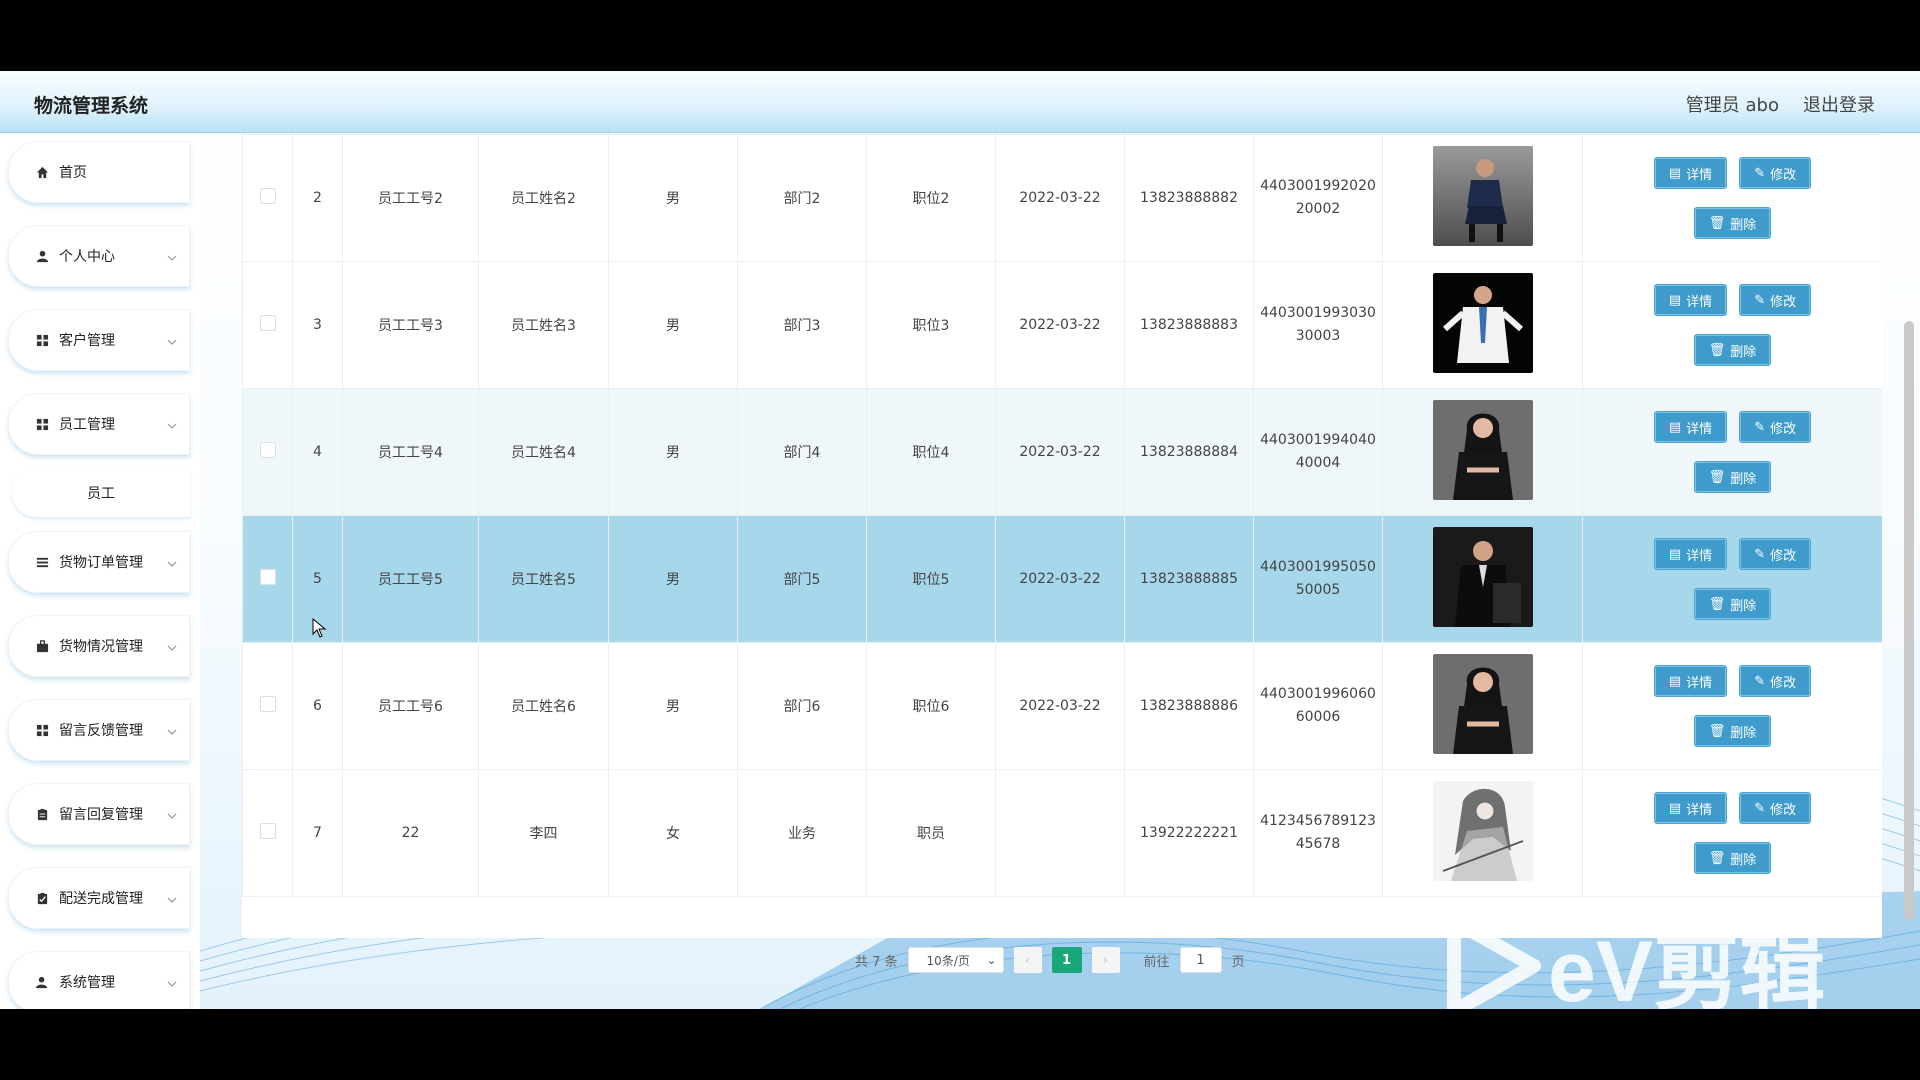 The image size is (1920, 1080). What do you see at coordinates (99, 424) in the screenshot?
I see `sidebar-item-employees: 员工管理` at bounding box center [99, 424].